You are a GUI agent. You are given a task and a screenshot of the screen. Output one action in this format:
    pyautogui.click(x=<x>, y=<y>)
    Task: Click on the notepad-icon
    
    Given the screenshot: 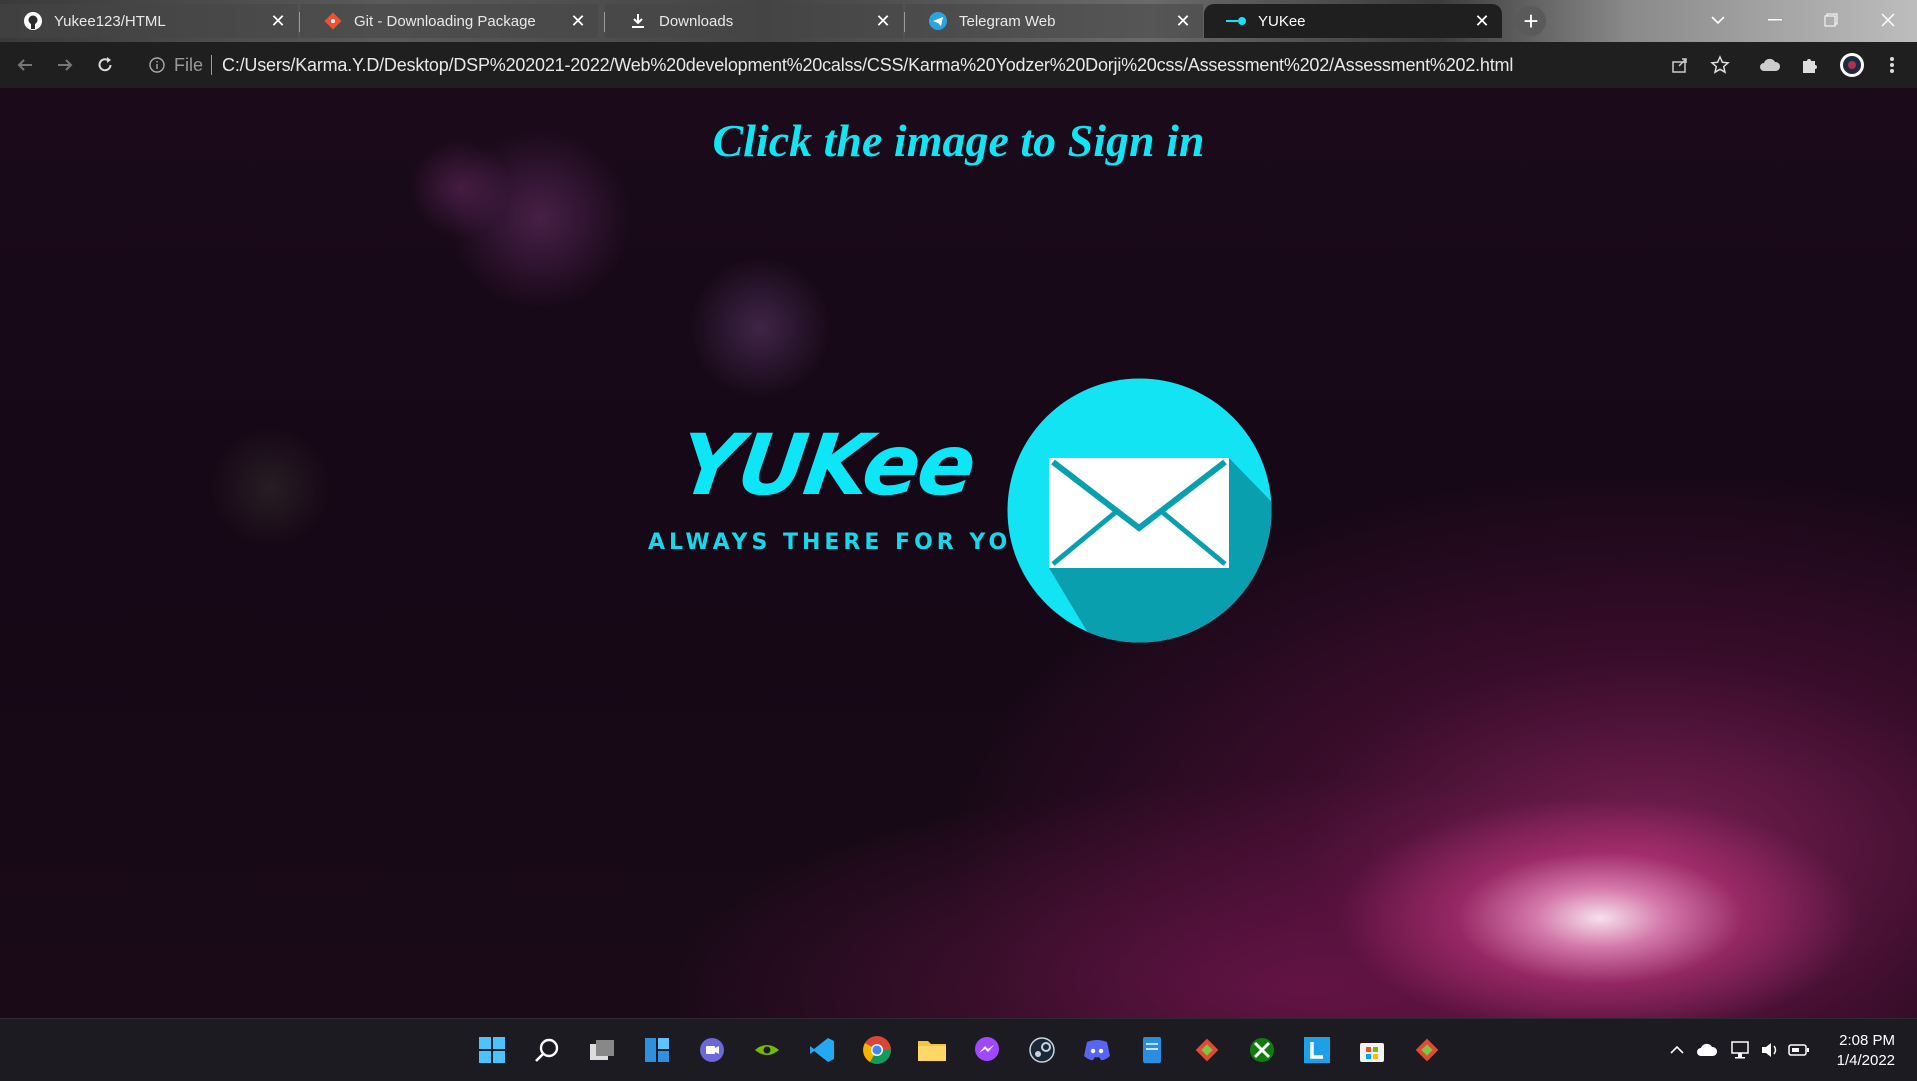 What is the action you would take?
    pyautogui.click(x=1152, y=1050)
    